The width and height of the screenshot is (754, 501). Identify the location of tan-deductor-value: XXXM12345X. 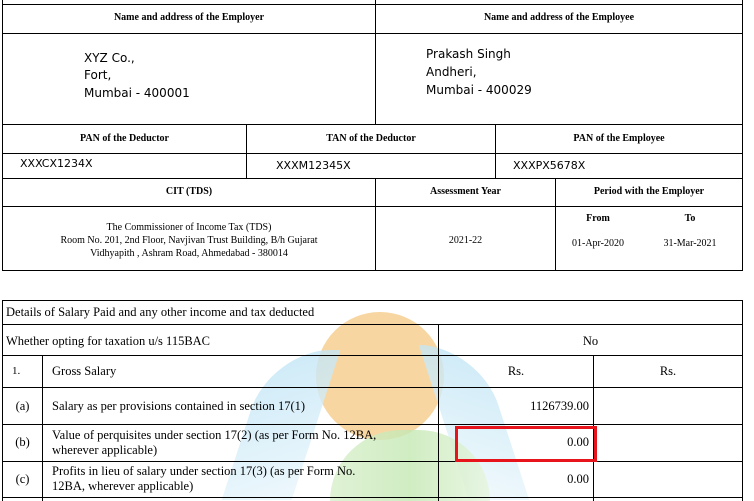
(313, 165).